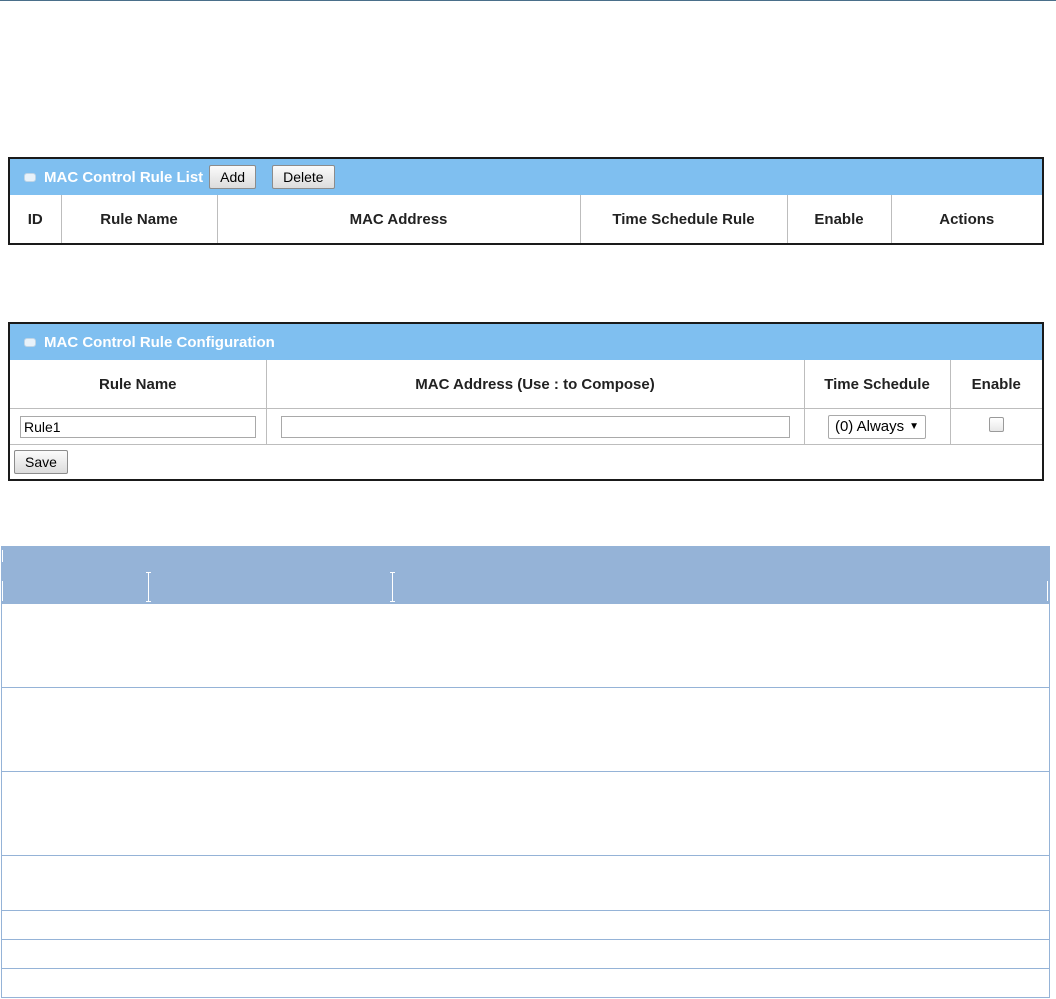  What do you see at coordinates (303, 177) in the screenshot?
I see `delete-button: Delete` at bounding box center [303, 177].